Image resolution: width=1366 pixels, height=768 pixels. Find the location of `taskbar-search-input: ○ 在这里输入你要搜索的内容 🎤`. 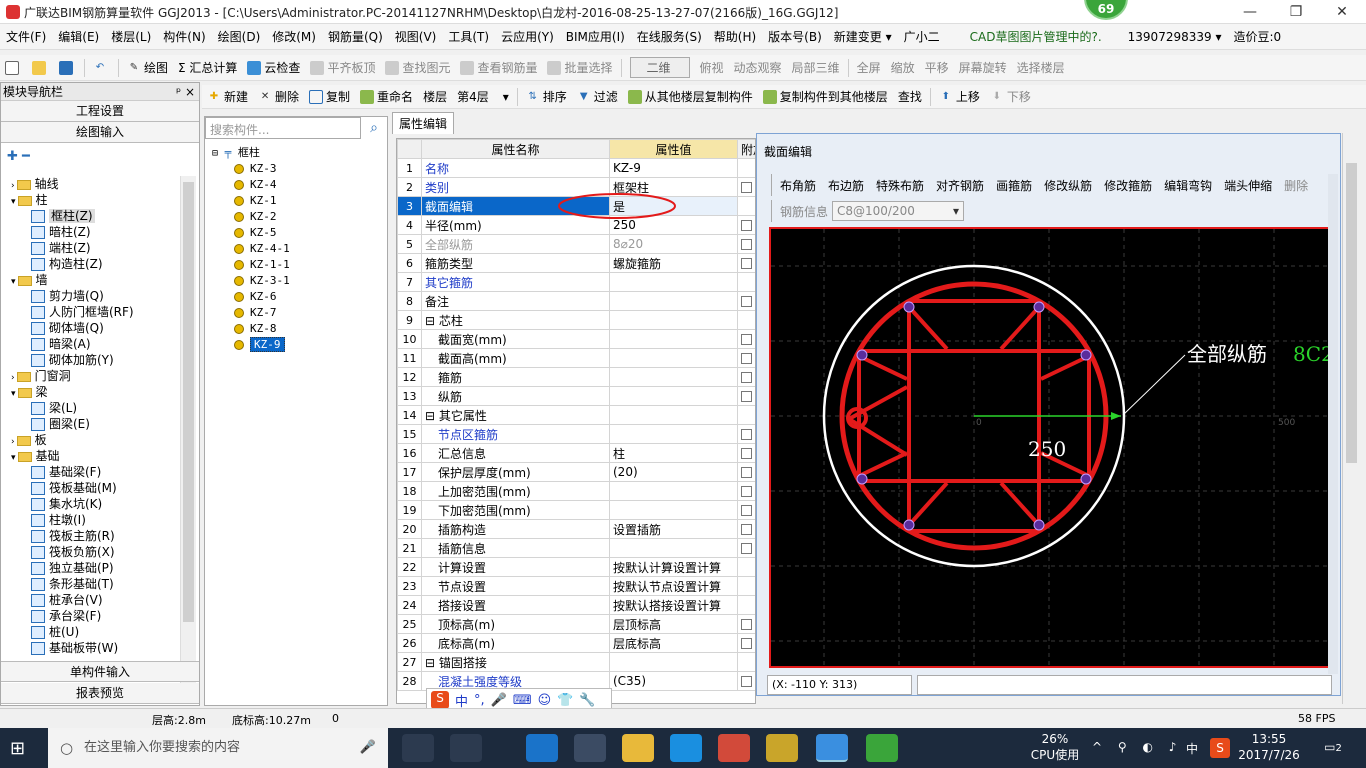

taskbar-search-input: ○ 在这里输入你要搜索的内容 🎤 is located at coordinates (218, 748).